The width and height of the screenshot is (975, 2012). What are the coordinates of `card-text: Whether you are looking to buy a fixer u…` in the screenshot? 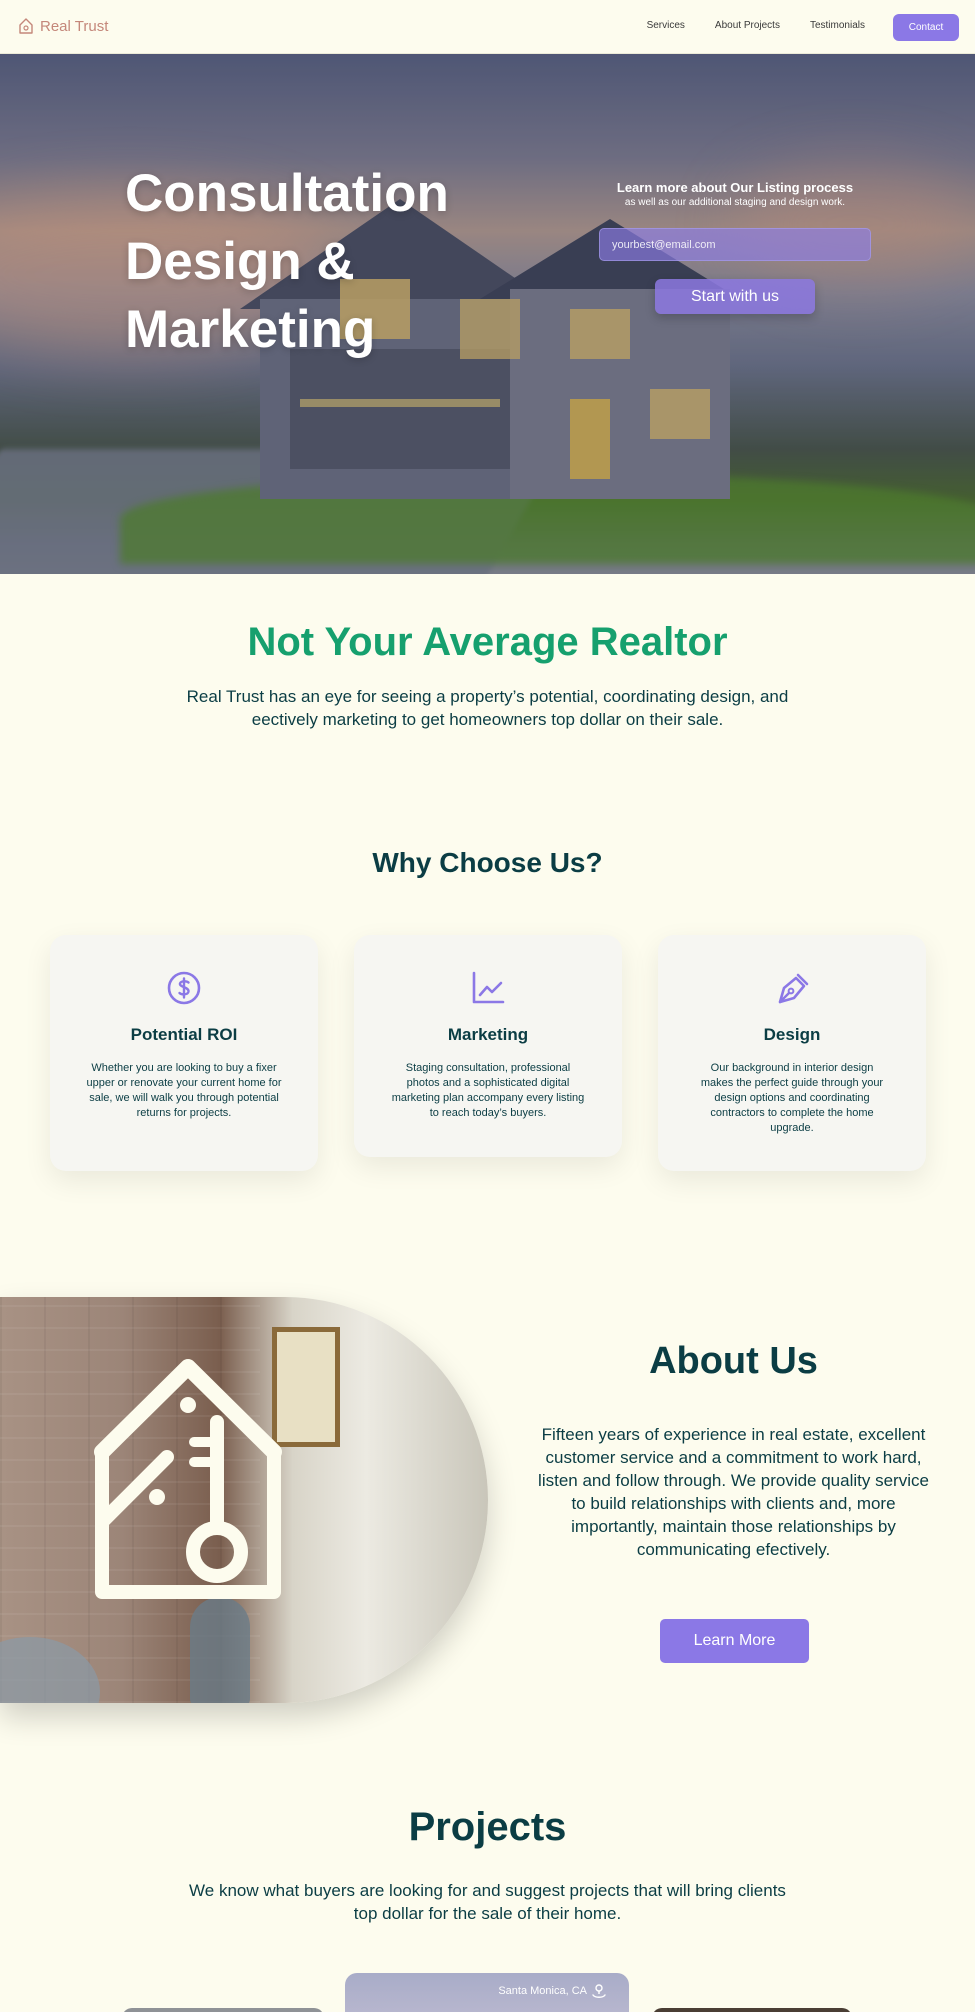 It's located at (184, 1090).